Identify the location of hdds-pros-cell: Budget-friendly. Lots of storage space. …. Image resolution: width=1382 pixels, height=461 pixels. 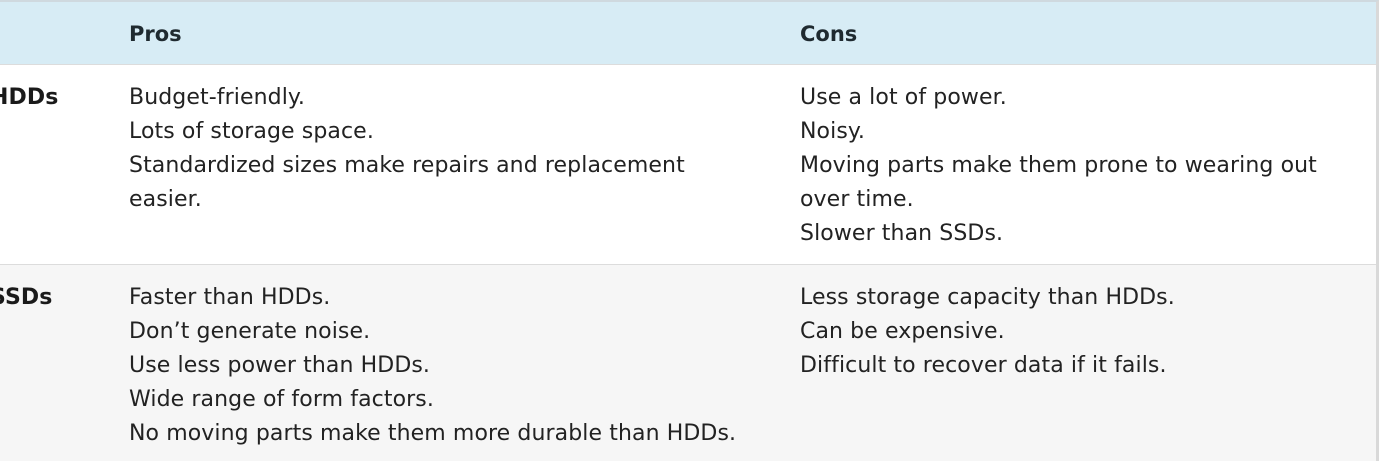
(464, 149).